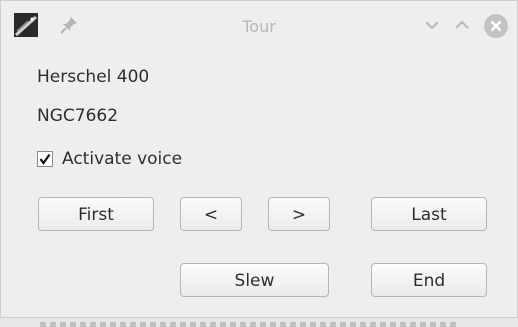 The width and height of the screenshot is (518, 327). Describe the element at coordinates (259, 25) in the screenshot. I see `title-bar: Tour` at that location.